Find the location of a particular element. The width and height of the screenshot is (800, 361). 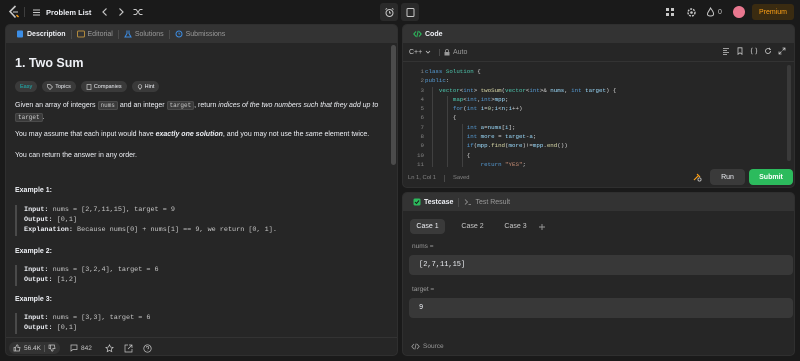

language-select: C++ is located at coordinates (420, 52).